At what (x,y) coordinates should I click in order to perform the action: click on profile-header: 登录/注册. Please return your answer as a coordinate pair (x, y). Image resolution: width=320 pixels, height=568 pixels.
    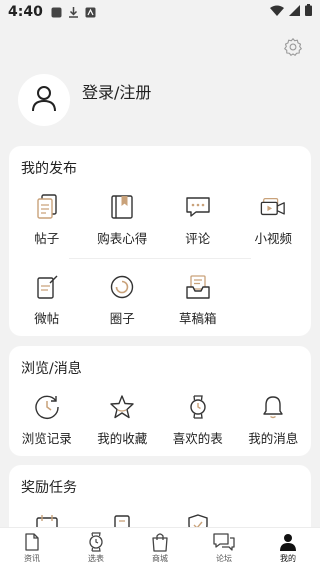
    Looking at the image, I should click on (84, 100).